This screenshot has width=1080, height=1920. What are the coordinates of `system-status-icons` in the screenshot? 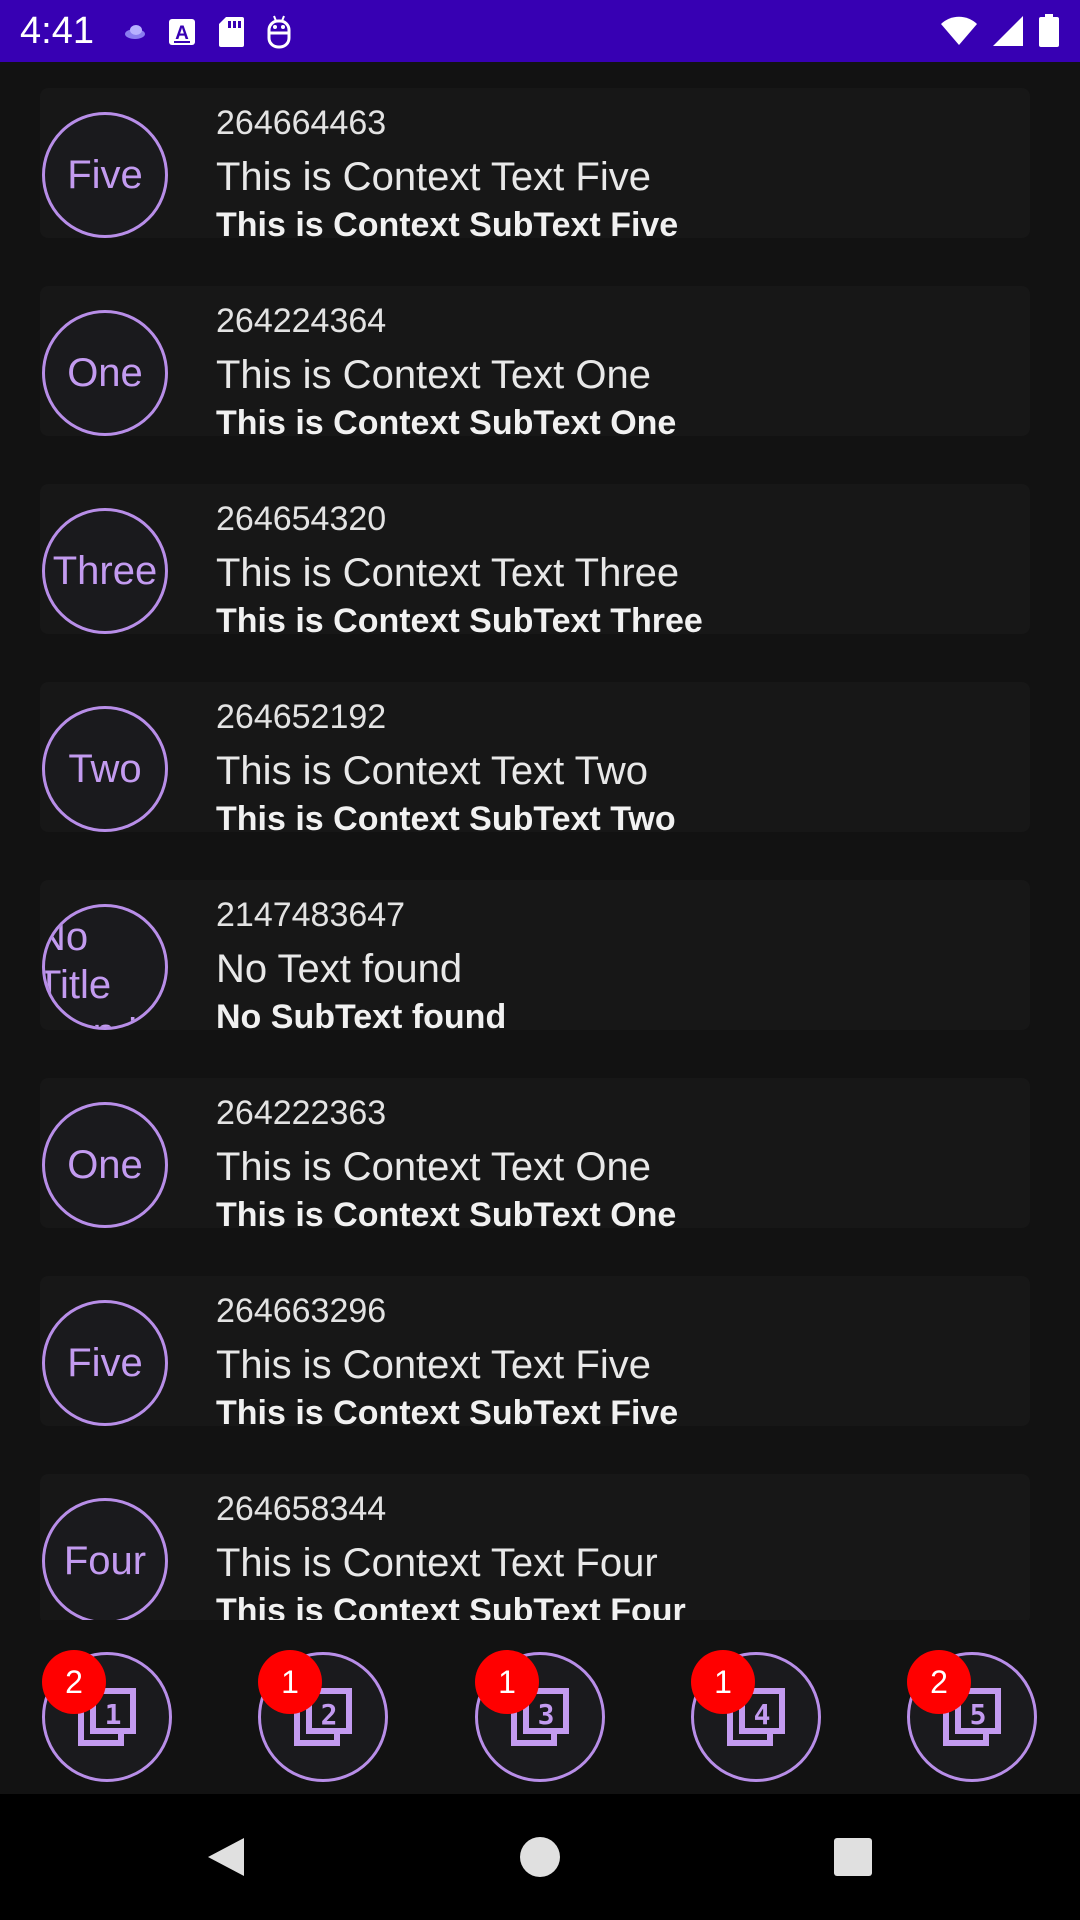 It's located at (1000, 31).